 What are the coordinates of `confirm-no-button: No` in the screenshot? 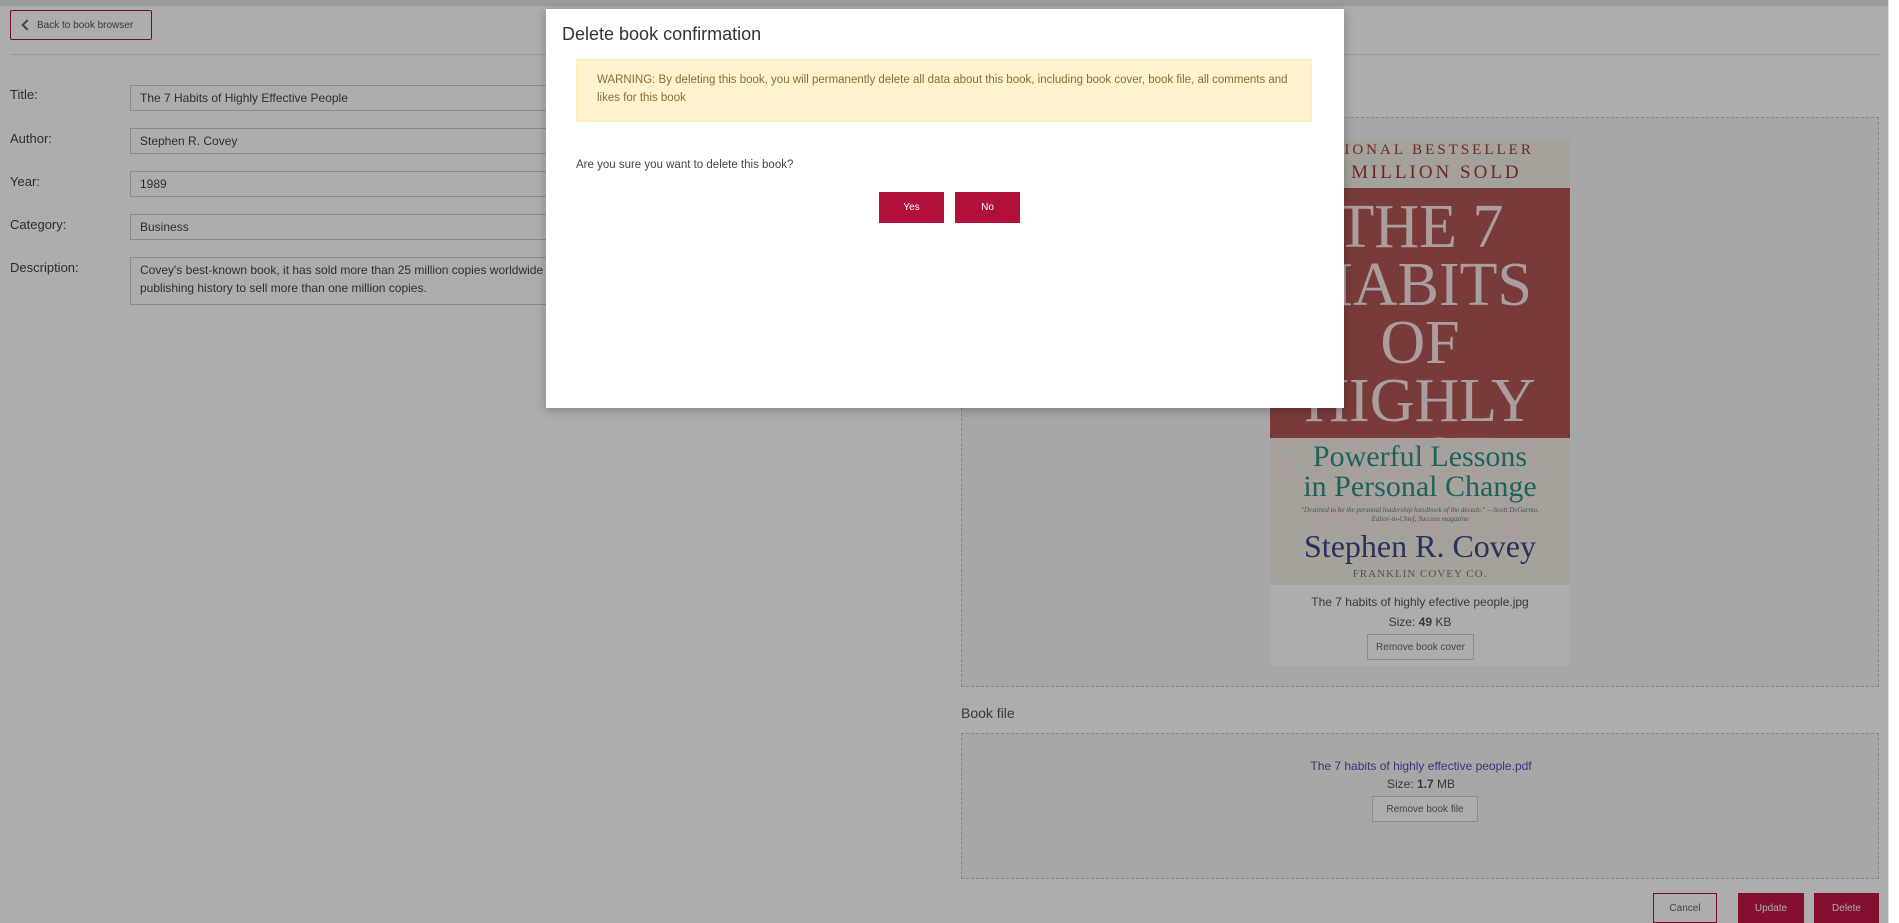 It's located at (987, 207).